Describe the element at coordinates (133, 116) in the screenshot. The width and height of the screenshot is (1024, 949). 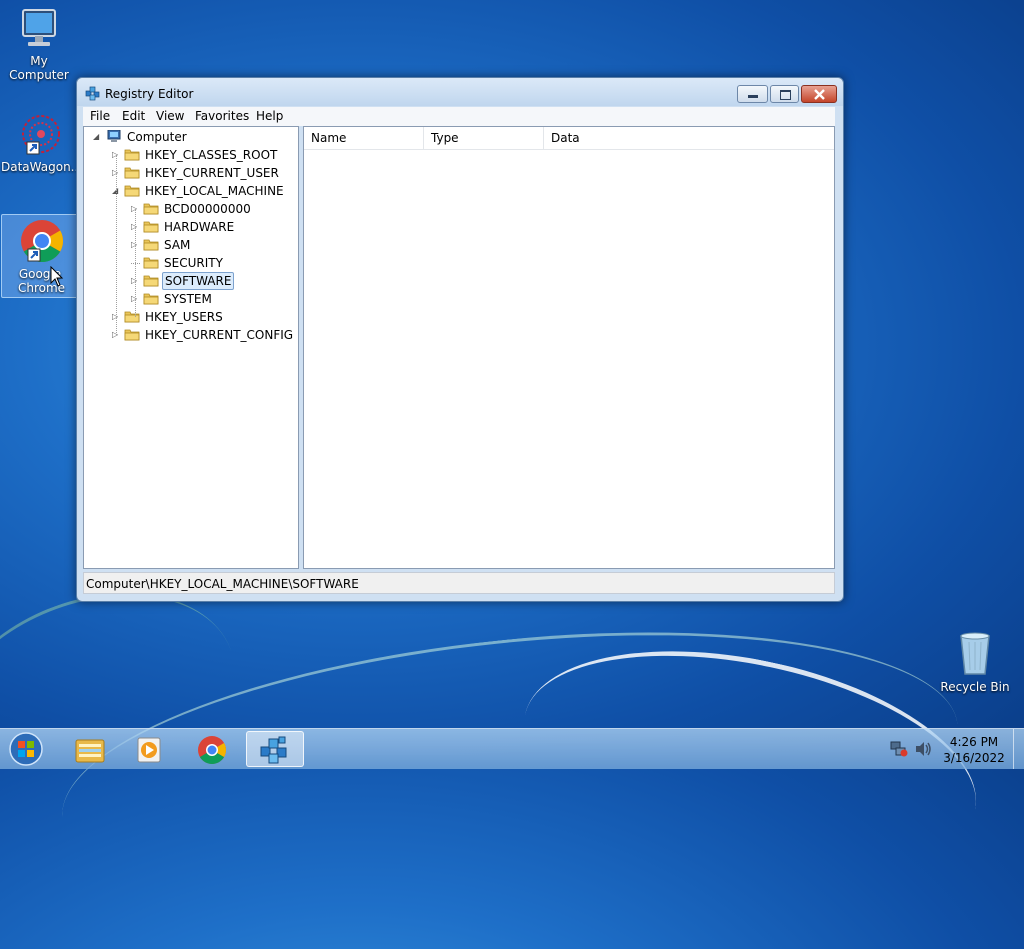
I see `menu-edit: Edit` at that location.